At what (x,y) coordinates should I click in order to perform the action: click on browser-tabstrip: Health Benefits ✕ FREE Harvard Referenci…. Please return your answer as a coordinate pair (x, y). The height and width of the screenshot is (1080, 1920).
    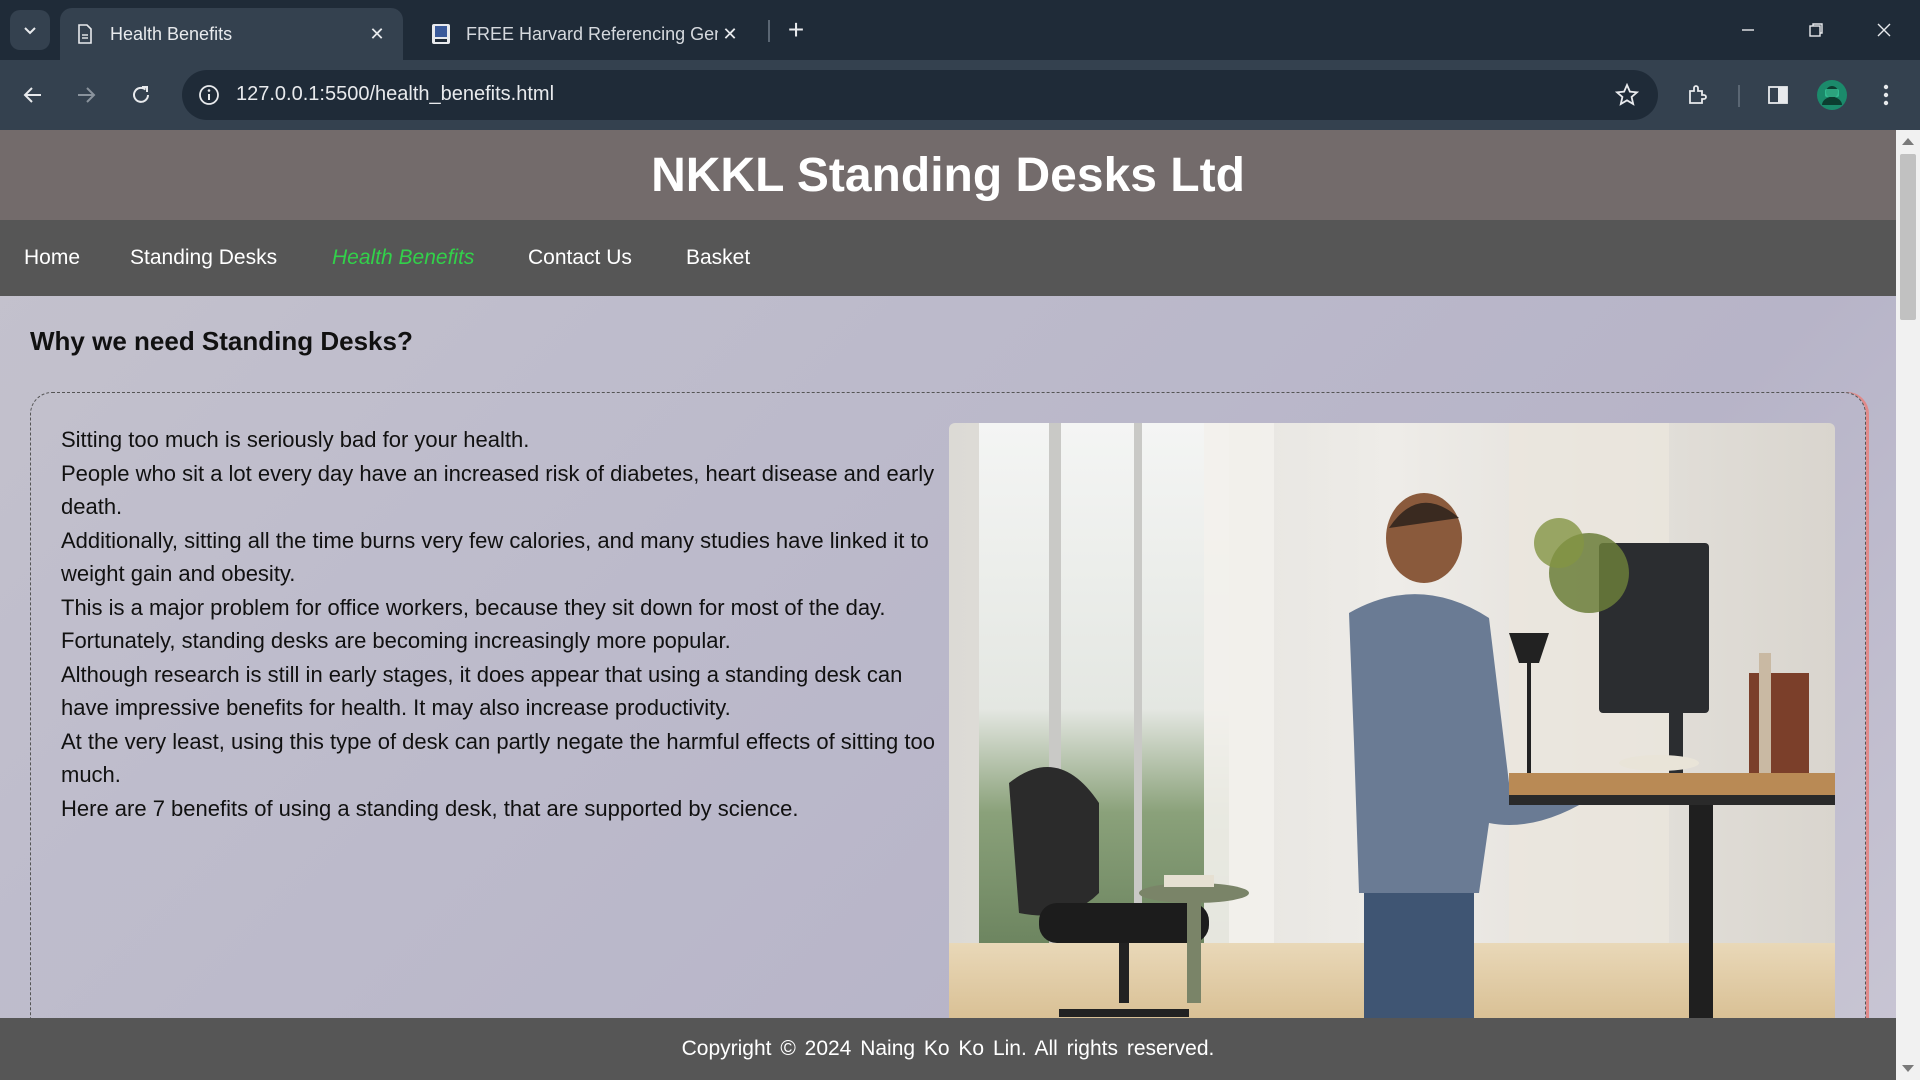
    Looking at the image, I should click on (960, 30).